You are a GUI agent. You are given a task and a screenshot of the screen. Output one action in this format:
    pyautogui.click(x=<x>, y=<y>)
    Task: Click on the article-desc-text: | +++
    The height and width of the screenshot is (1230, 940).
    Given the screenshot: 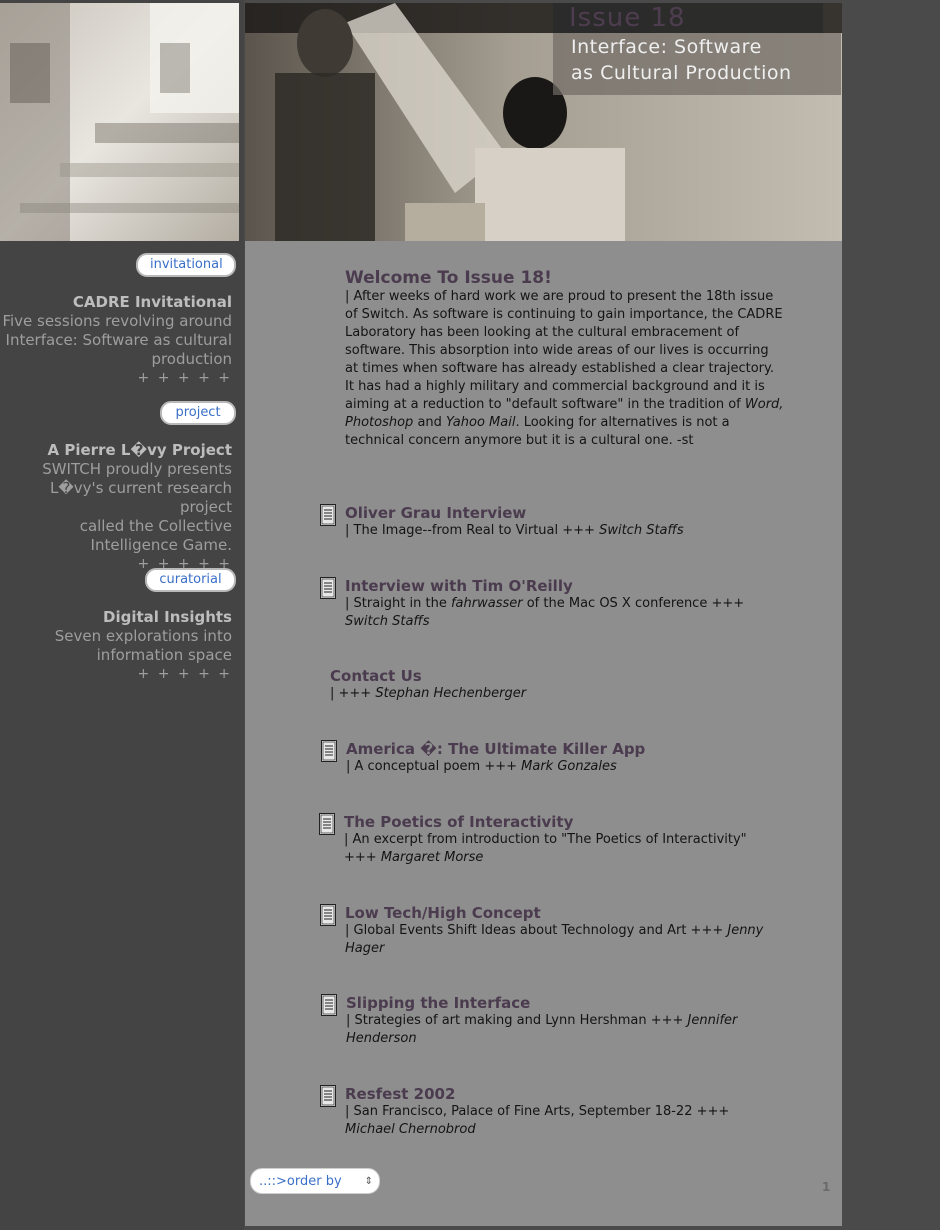 What is the action you would take?
    pyautogui.click(x=353, y=693)
    